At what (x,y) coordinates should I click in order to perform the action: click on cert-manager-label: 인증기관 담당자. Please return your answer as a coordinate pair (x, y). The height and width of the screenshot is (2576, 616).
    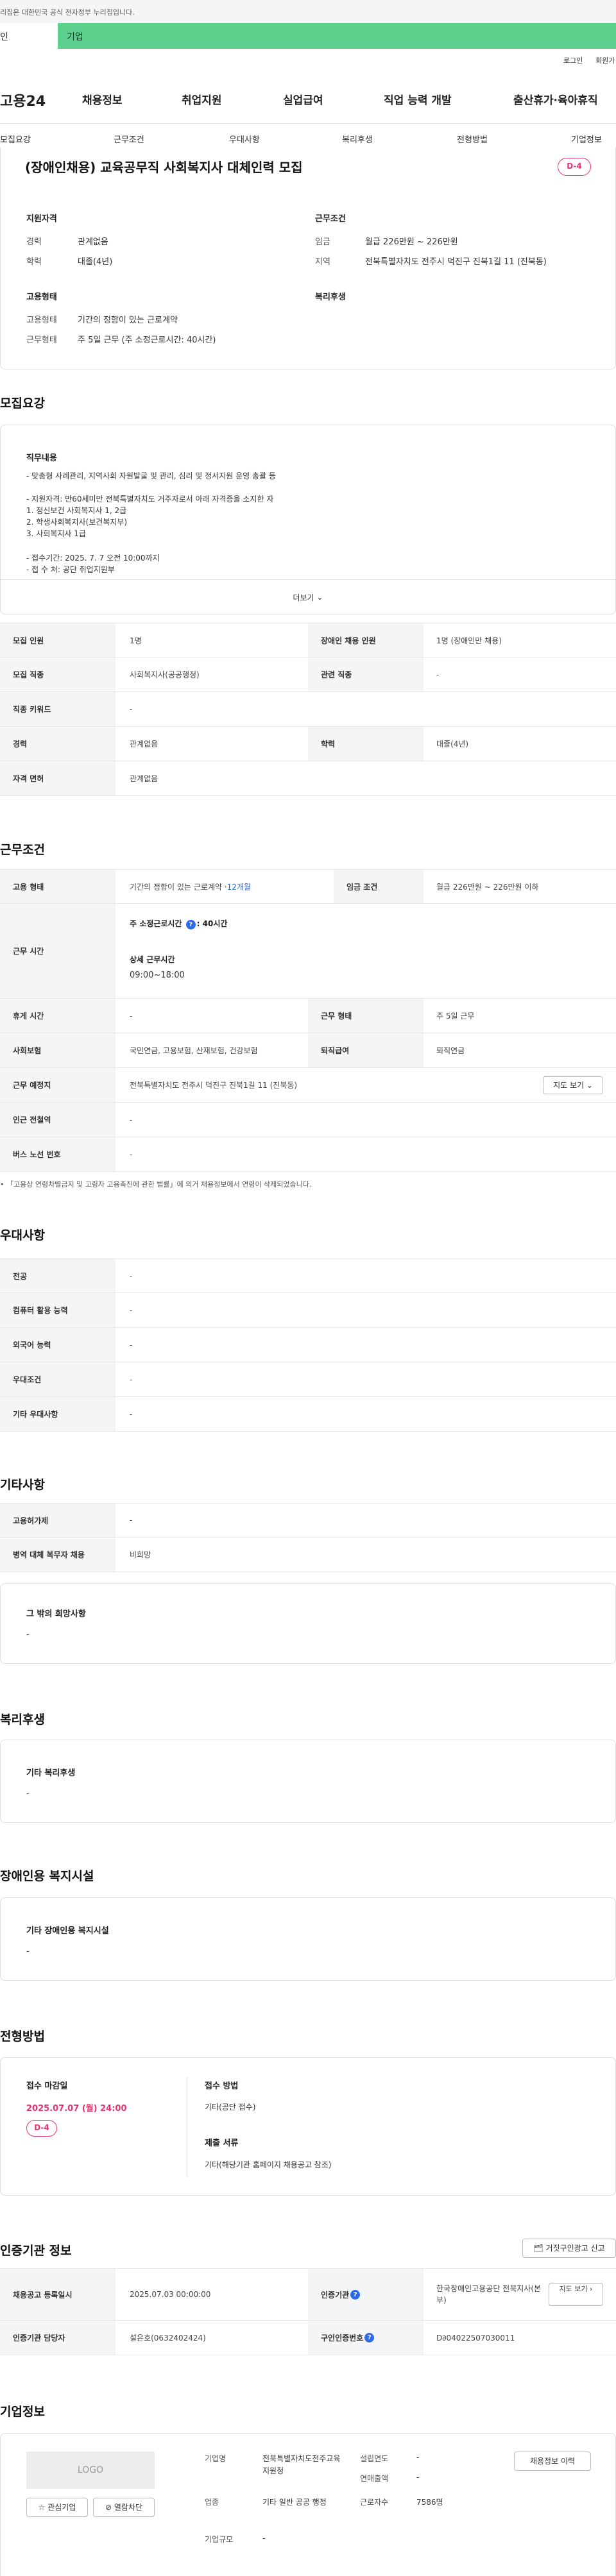
    Looking at the image, I should click on (58, 2338).